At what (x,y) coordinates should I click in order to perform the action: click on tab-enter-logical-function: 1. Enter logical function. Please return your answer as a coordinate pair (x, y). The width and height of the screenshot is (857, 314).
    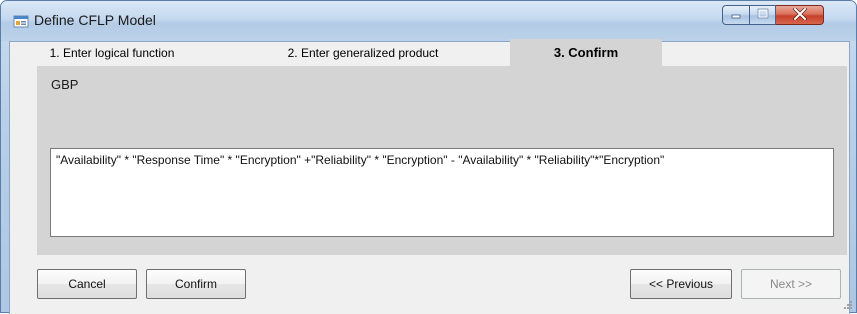
    Looking at the image, I should click on (112, 52).